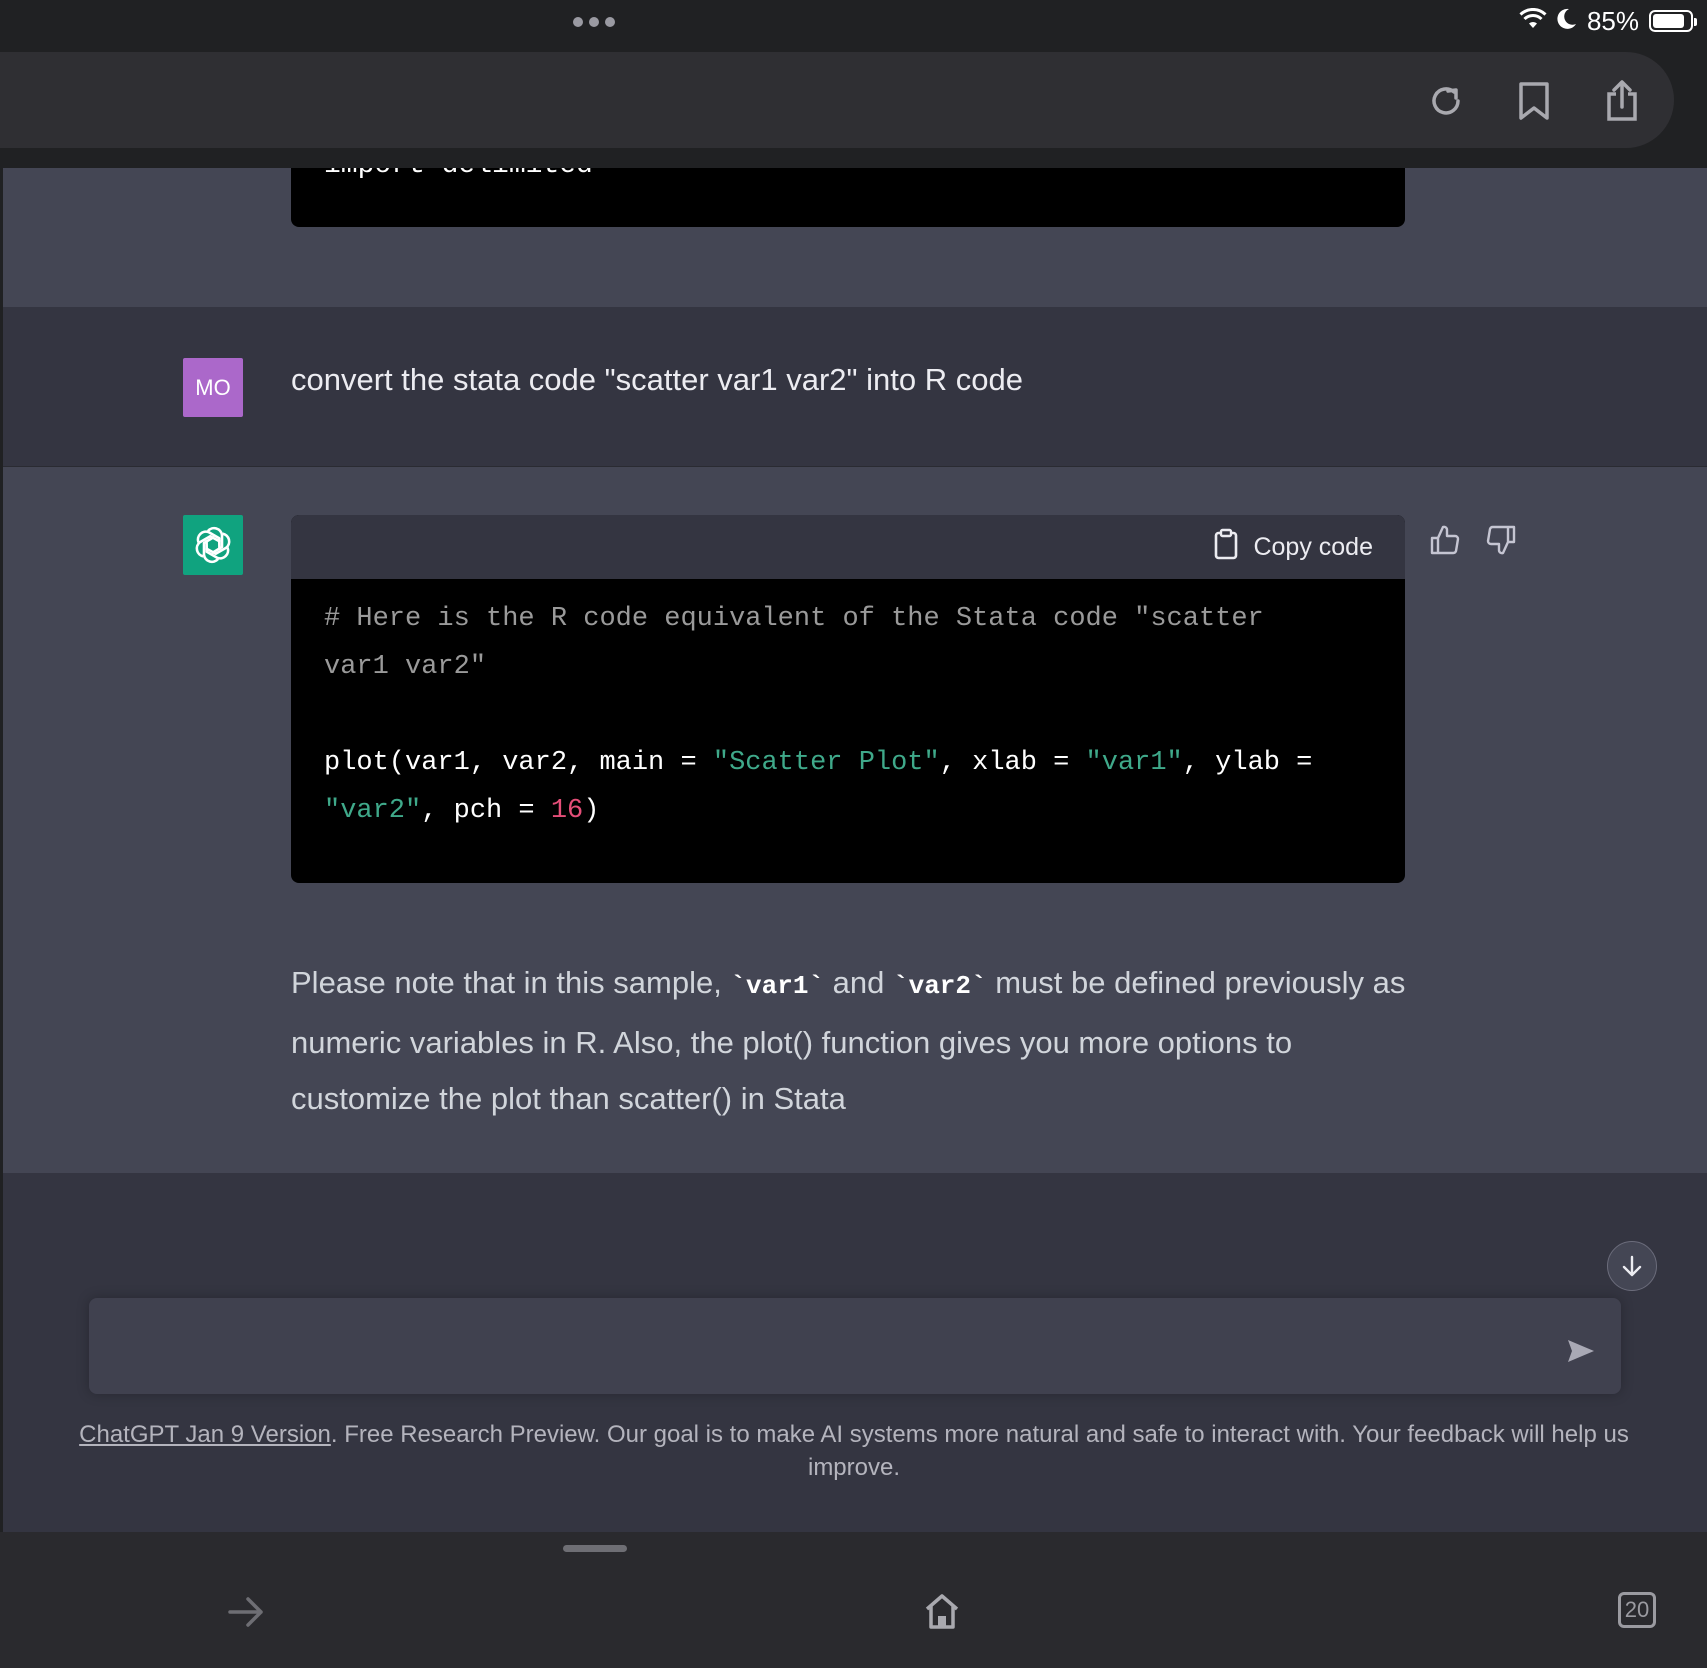 This screenshot has width=1707, height=1668. What do you see at coordinates (213, 545) in the screenshot?
I see `openai-logo-icon` at bounding box center [213, 545].